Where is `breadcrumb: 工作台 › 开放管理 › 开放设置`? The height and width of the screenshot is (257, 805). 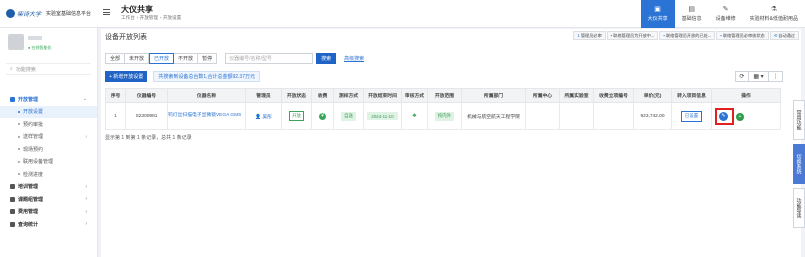
breadcrumb: 工作台 › 开放管理 › 开放设置 is located at coordinates (151, 17).